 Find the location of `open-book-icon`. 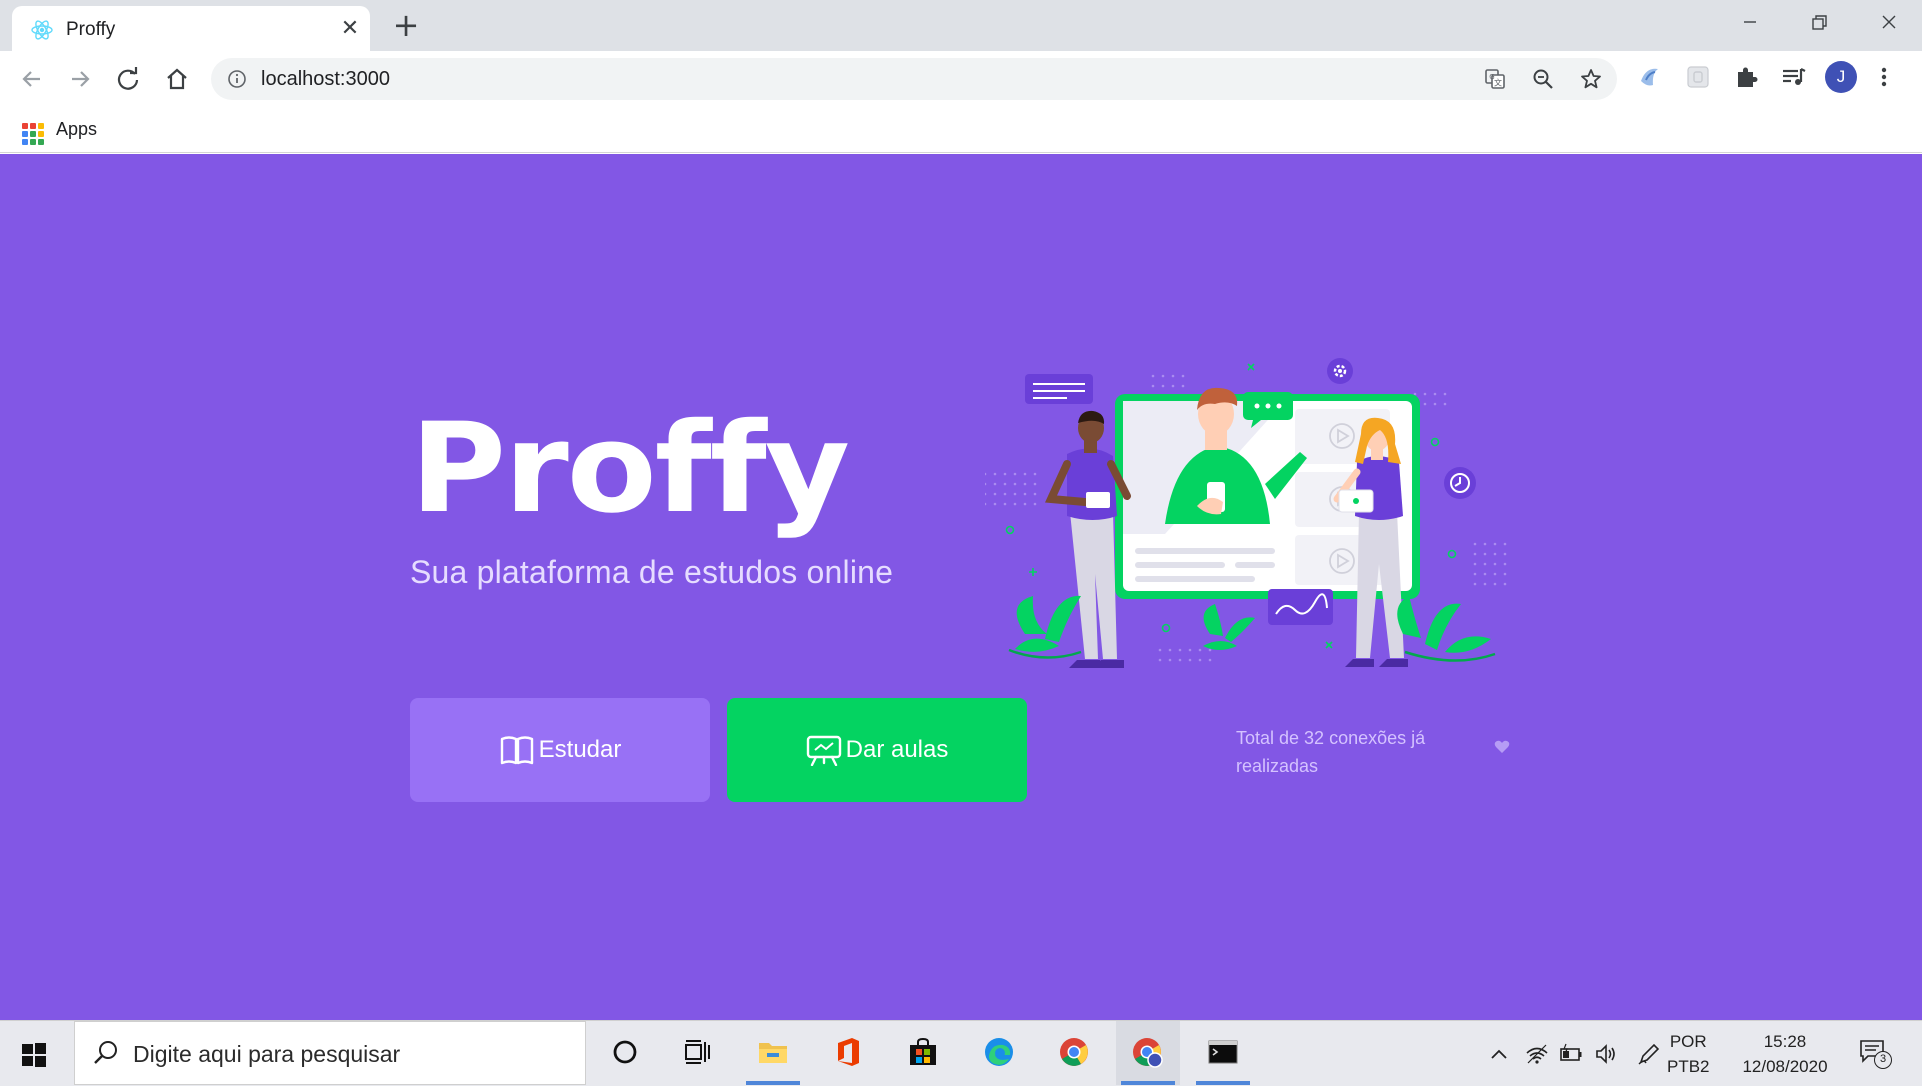

open-book-icon is located at coordinates (516, 750).